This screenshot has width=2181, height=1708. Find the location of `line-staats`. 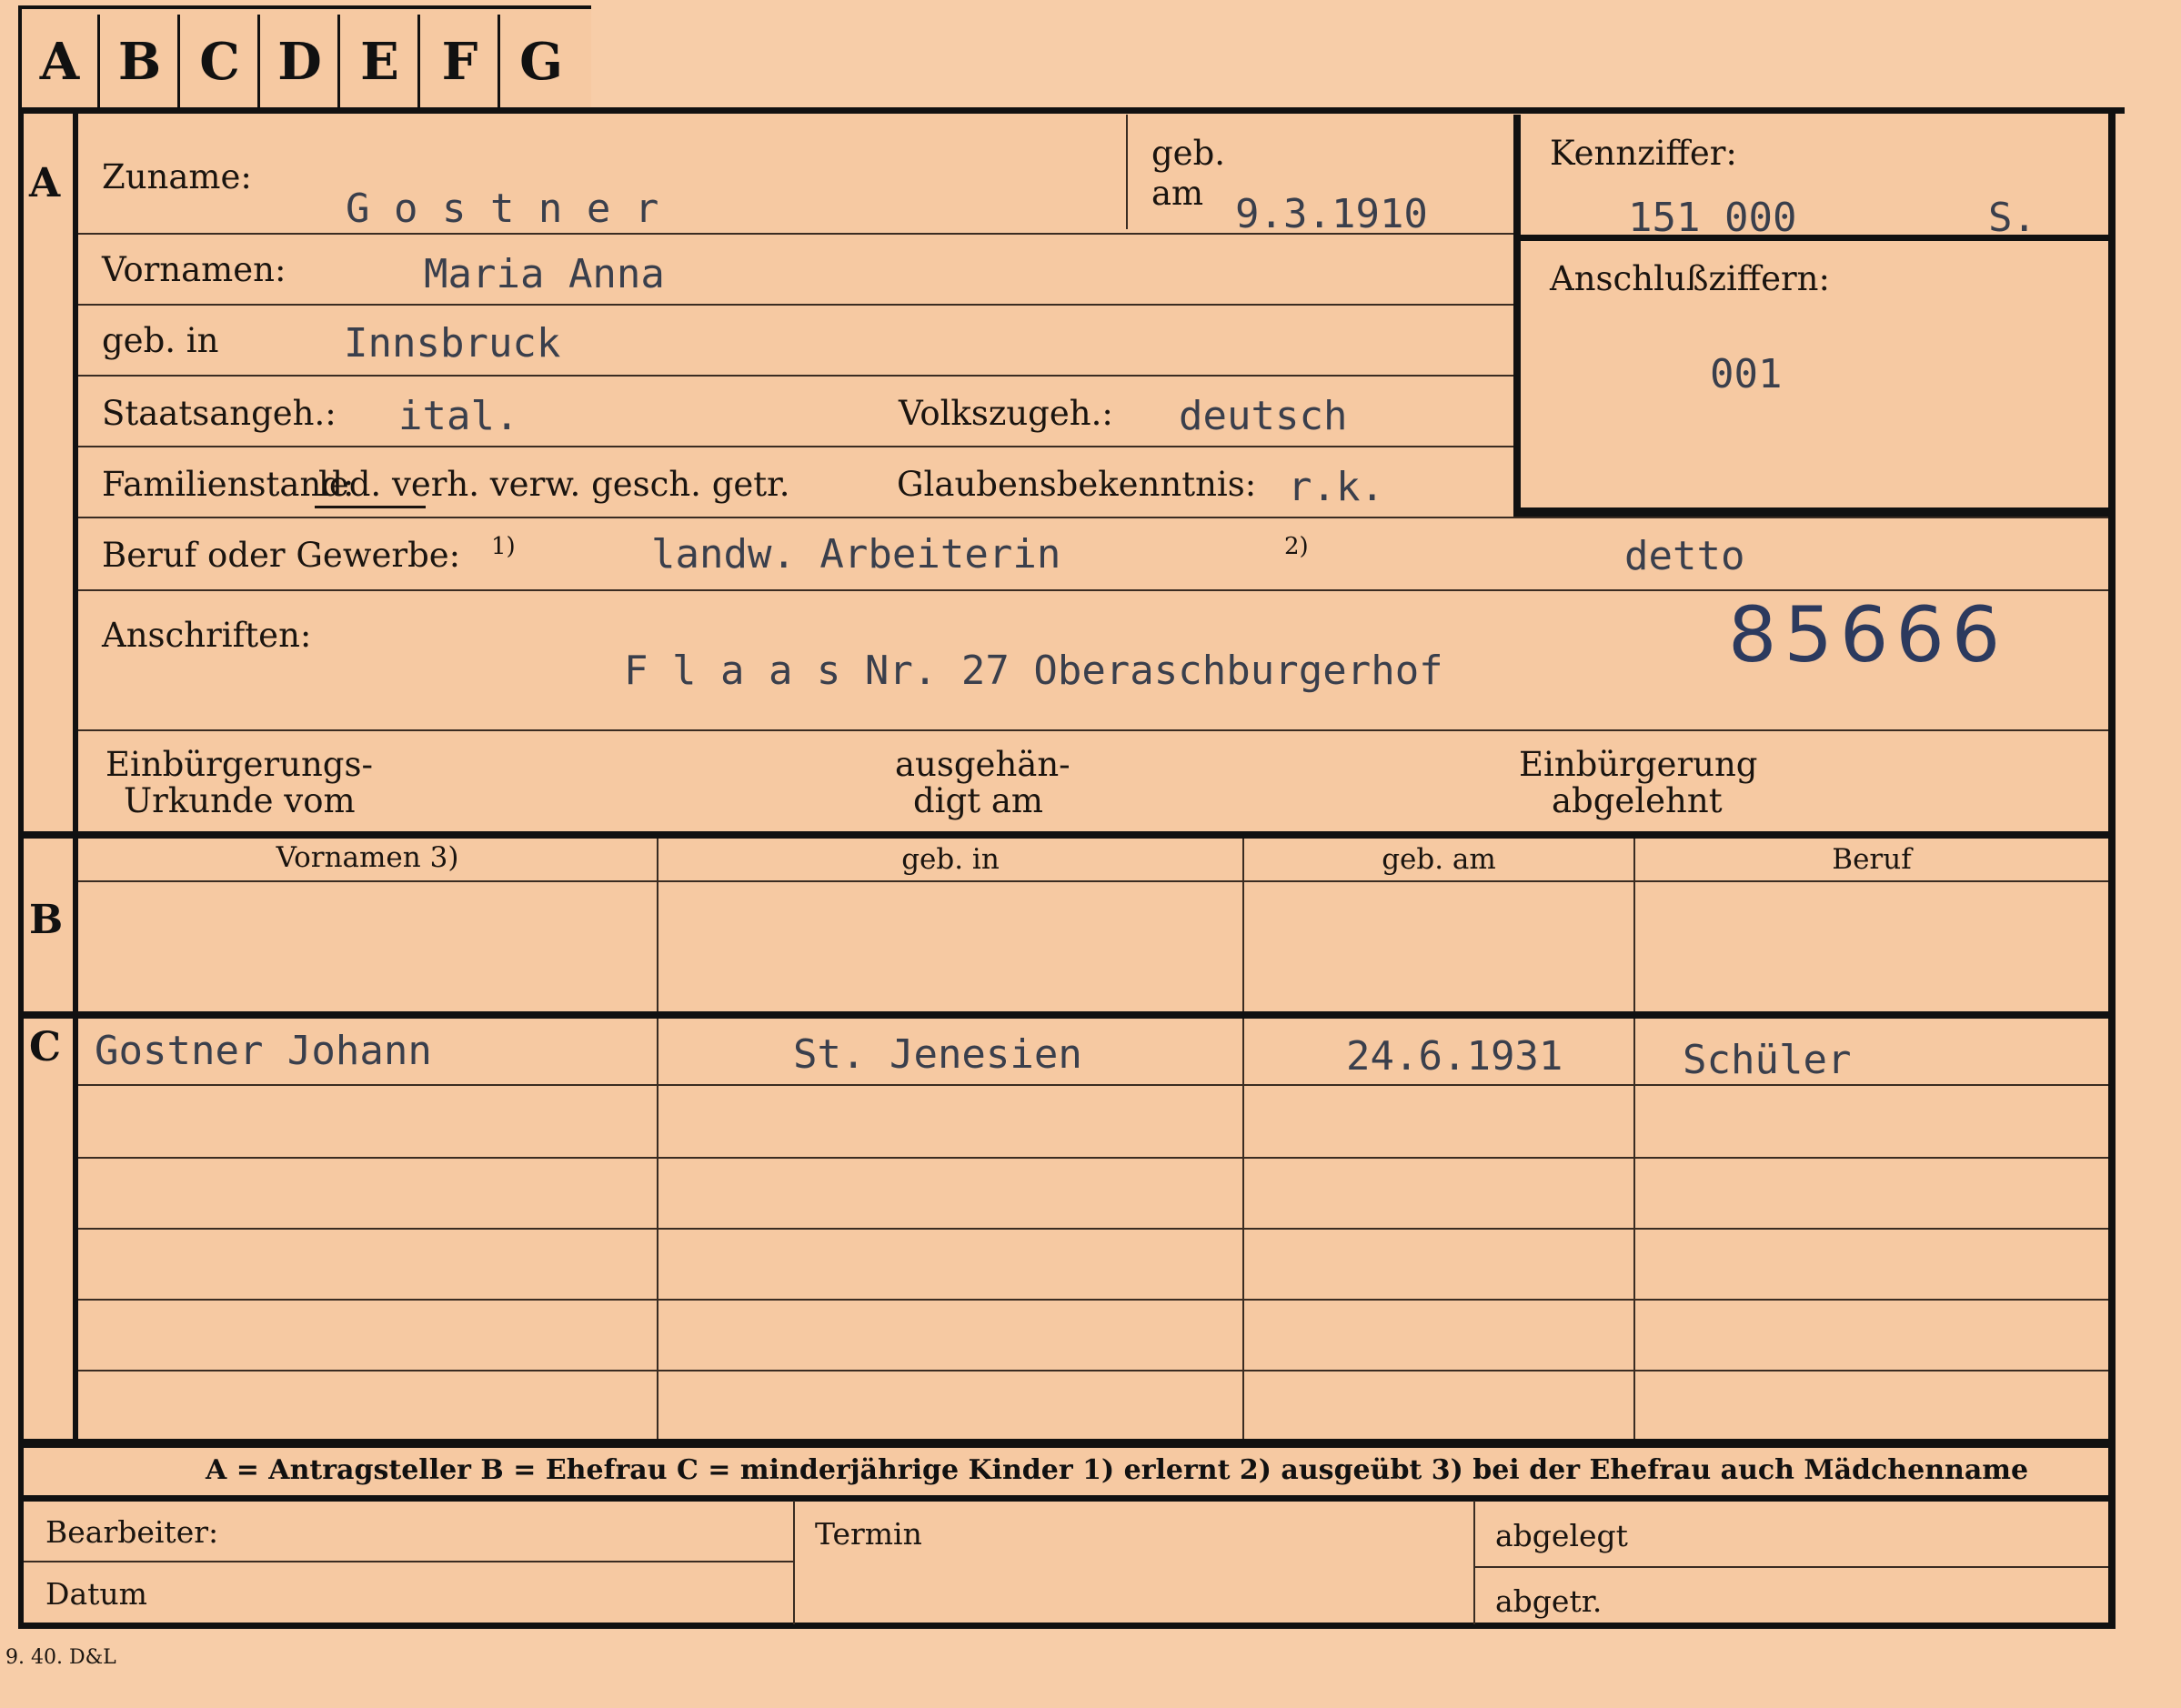

line-staats is located at coordinates (795, 446).